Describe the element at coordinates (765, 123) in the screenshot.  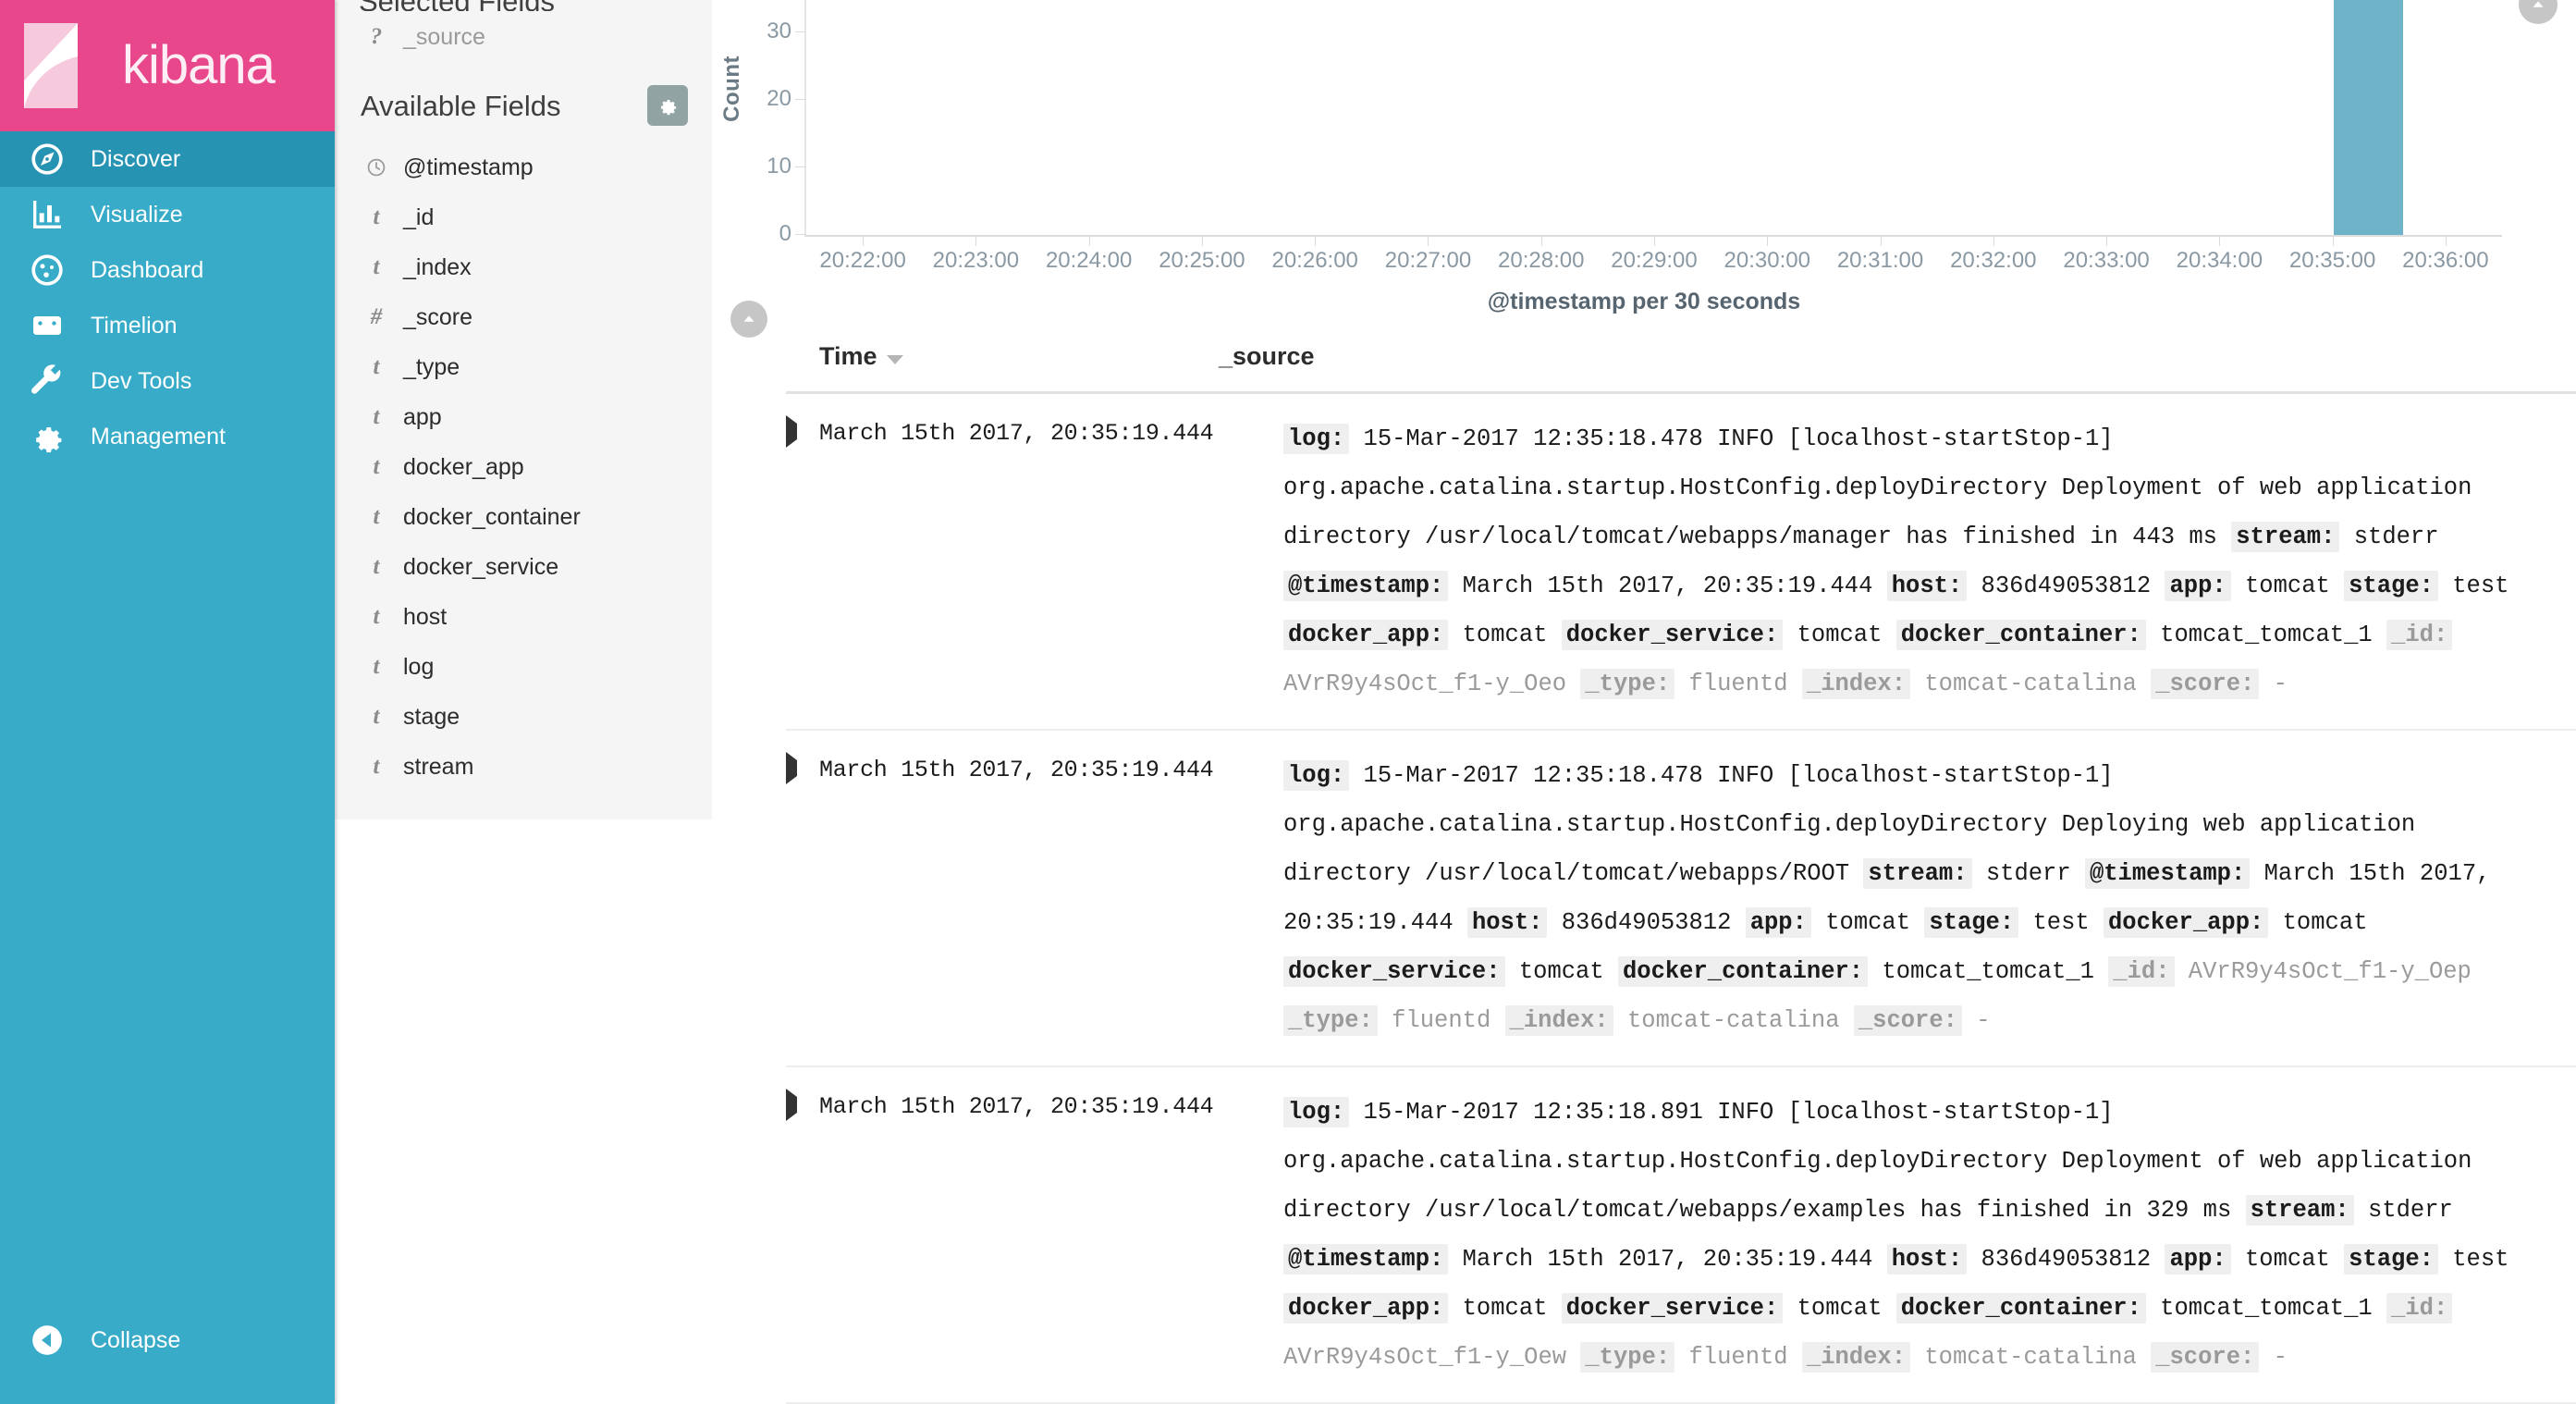
I see `chart-y-axis-ticks: 0 10 20 30` at that location.